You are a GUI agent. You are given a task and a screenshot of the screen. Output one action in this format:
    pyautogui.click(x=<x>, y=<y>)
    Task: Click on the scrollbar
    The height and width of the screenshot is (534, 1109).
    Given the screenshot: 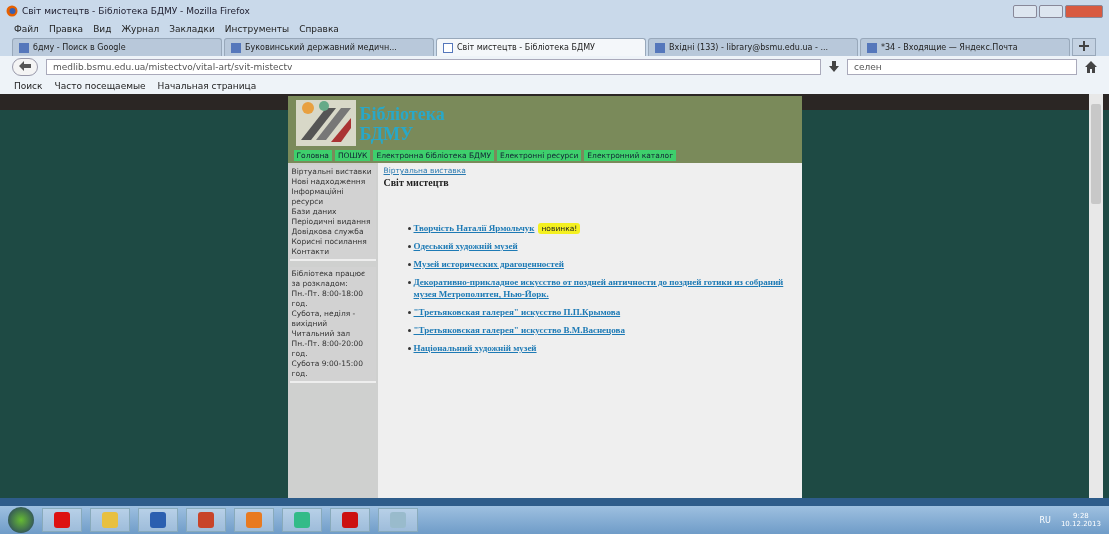 What is the action you would take?
    pyautogui.click(x=1096, y=296)
    